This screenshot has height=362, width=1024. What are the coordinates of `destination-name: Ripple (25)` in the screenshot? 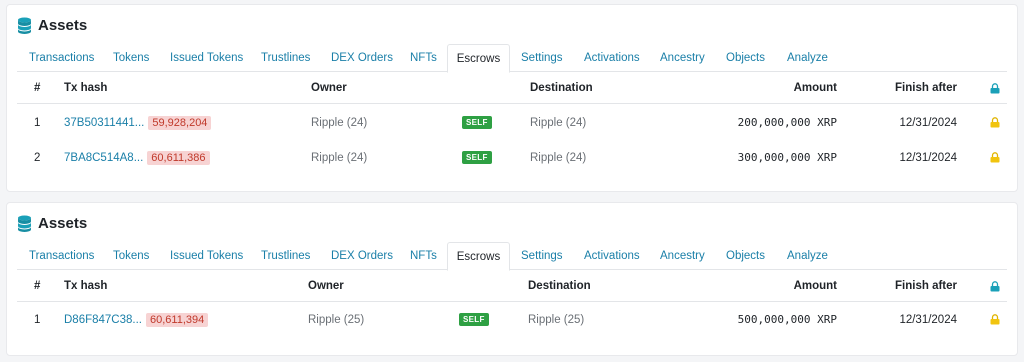 It's located at (556, 319).